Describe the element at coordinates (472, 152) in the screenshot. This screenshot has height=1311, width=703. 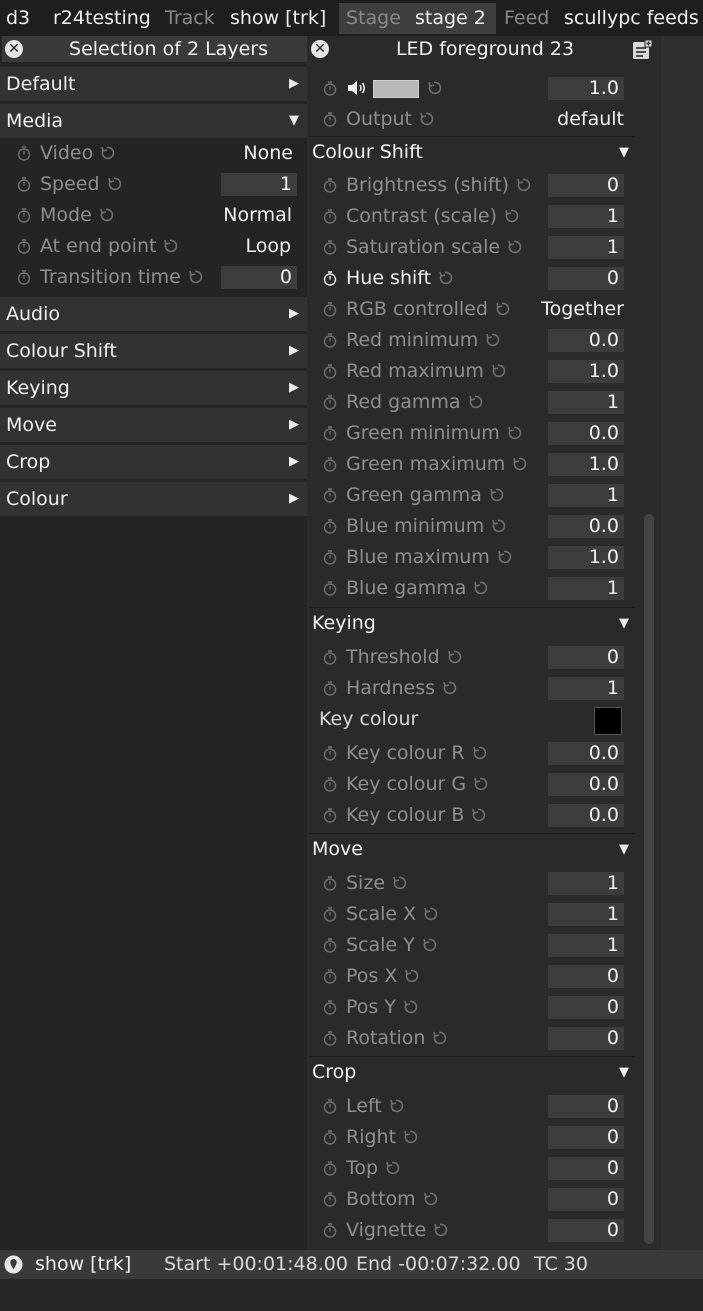
I see `section-colour-shift-expanded: Colour Shift ▼` at that location.